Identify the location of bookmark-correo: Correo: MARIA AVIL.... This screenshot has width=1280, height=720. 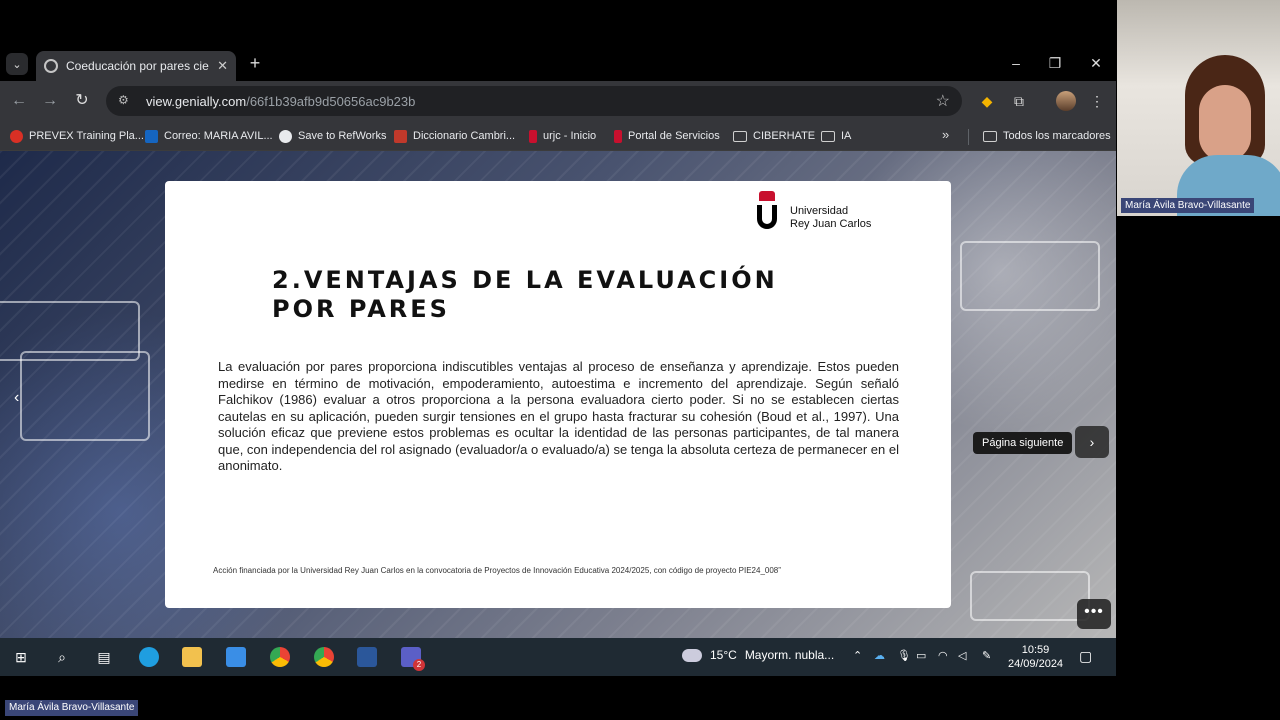
(209, 136).